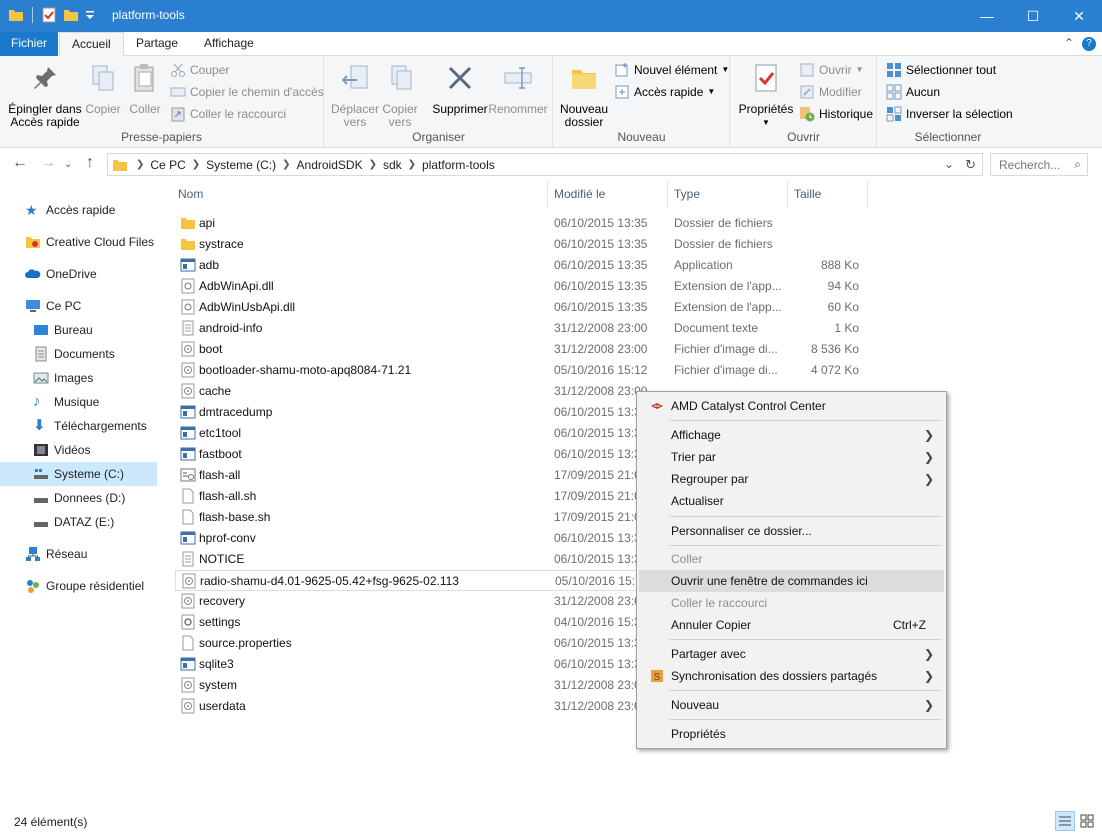  What do you see at coordinates (913, 92) in the screenshot?
I see `select-none-button: Aucun` at bounding box center [913, 92].